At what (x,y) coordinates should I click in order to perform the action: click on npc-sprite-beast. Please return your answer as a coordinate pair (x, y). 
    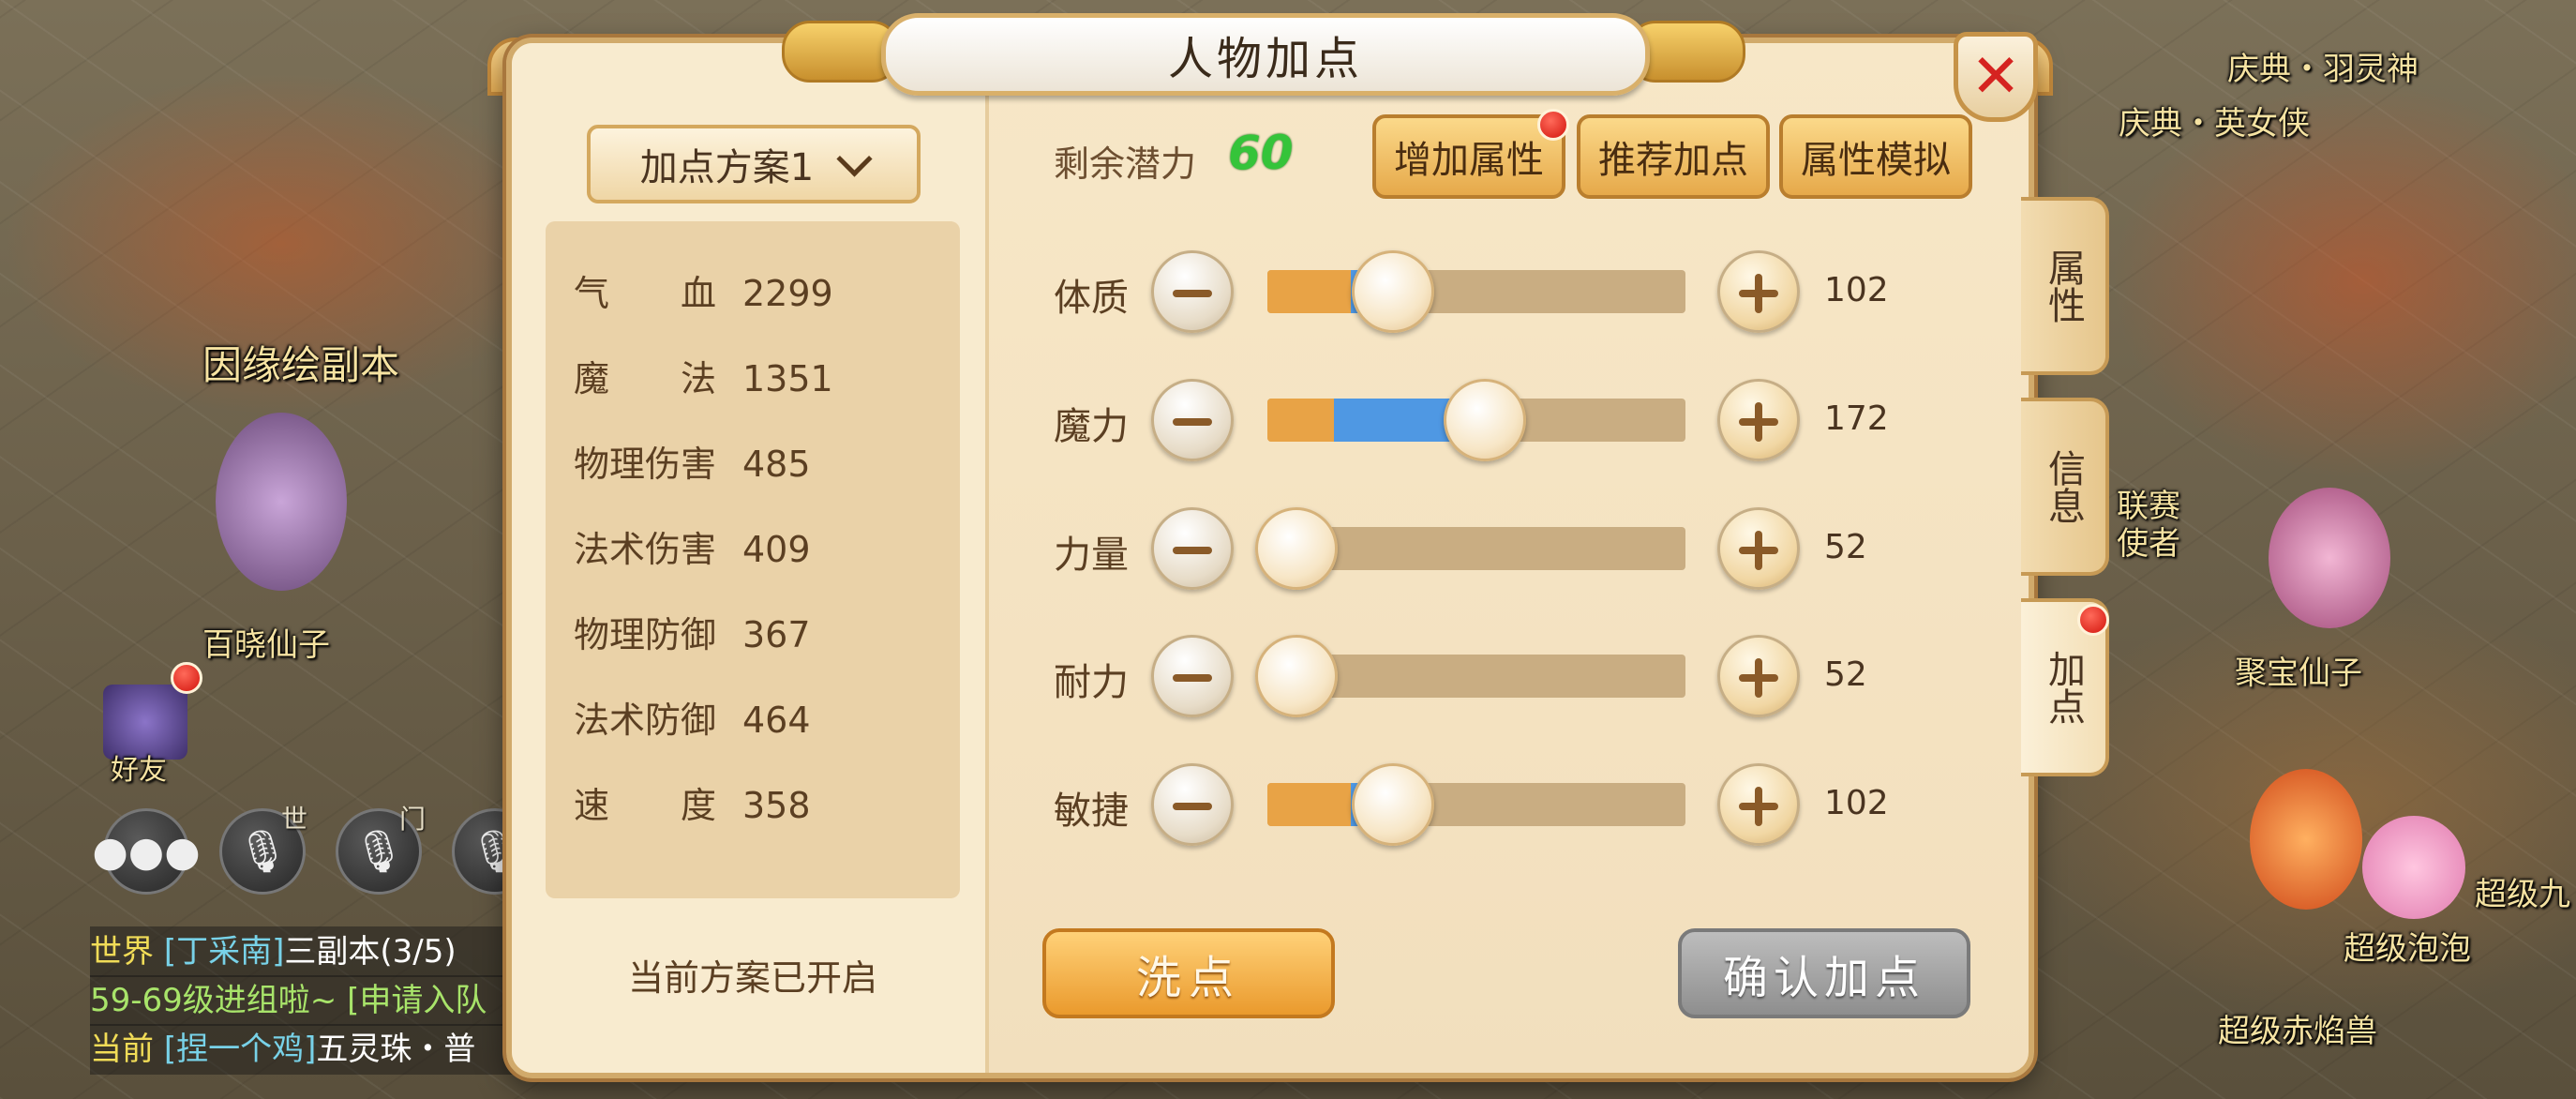
    Looking at the image, I should click on (2306, 839).